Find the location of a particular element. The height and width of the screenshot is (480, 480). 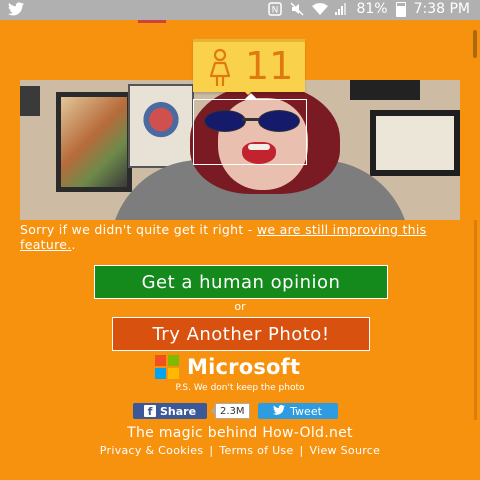

terms-of-use-link: Terms of Use is located at coordinates (256, 450).